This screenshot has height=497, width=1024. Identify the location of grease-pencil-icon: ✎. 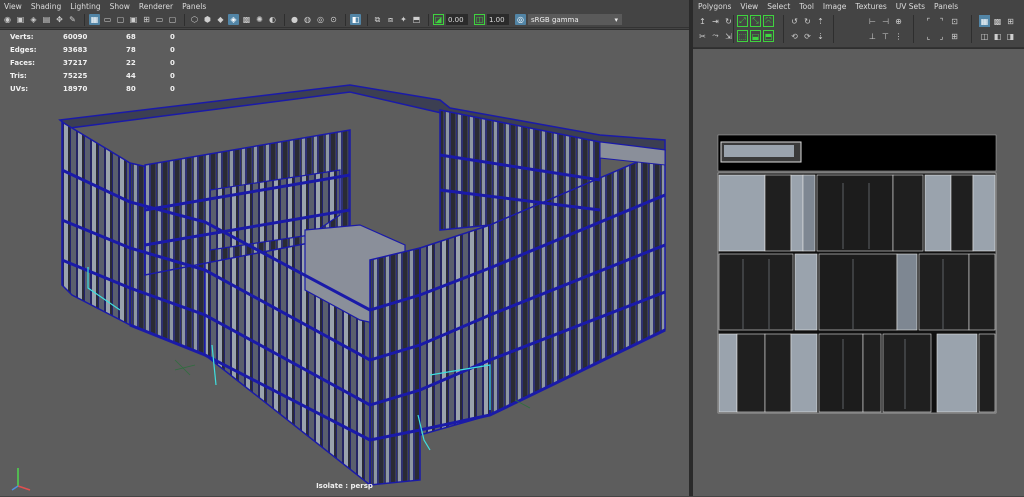
(72, 19).